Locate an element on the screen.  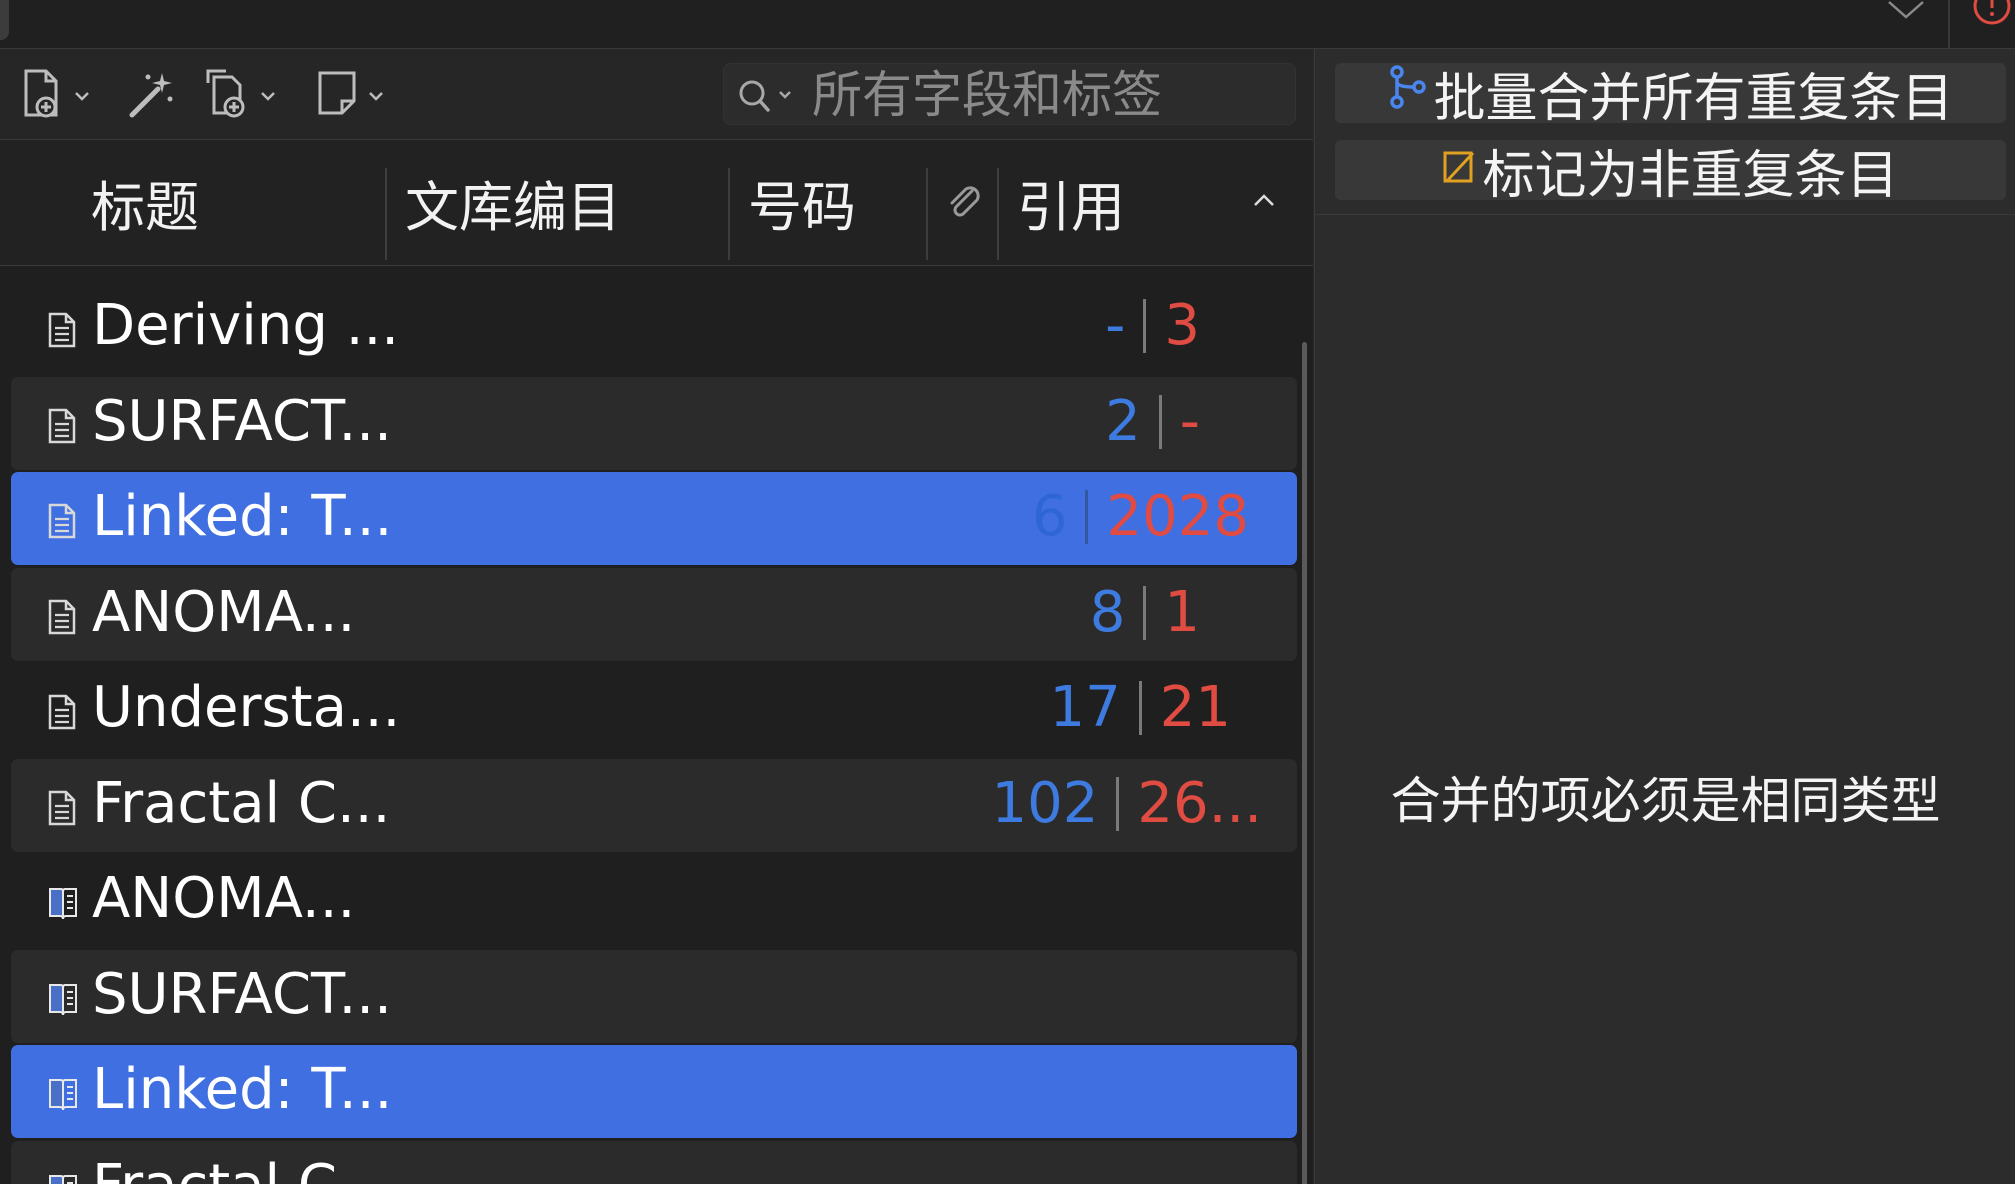
merge-icon is located at coordinates (1410, 93).